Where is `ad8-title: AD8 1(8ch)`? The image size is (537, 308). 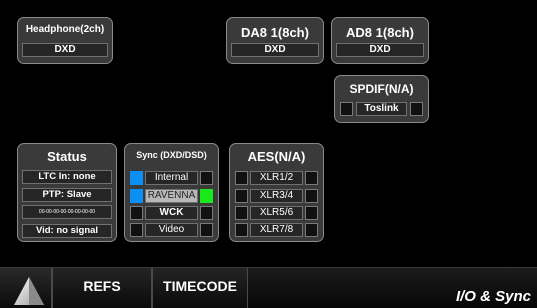 ad8-title: AD8 1(8ch) is located at coordinates (380, 32).